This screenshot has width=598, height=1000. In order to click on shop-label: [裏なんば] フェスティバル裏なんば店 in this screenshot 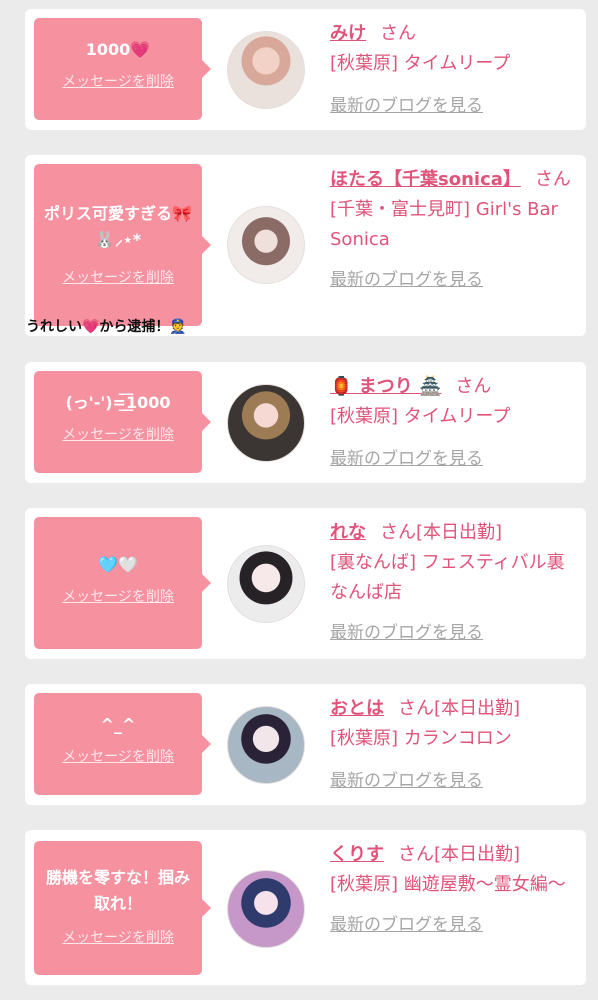, I will do `click(447, 577)`.